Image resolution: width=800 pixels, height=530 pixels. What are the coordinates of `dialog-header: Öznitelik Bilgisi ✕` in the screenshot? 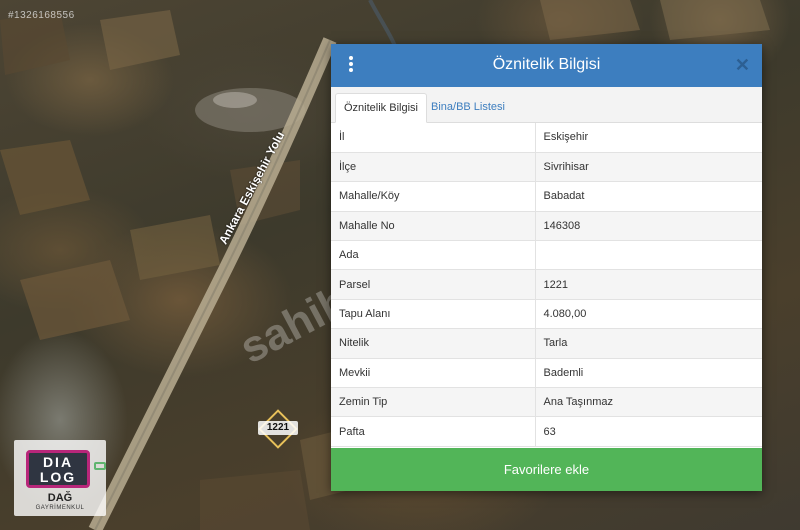 It's located at (546, 65).